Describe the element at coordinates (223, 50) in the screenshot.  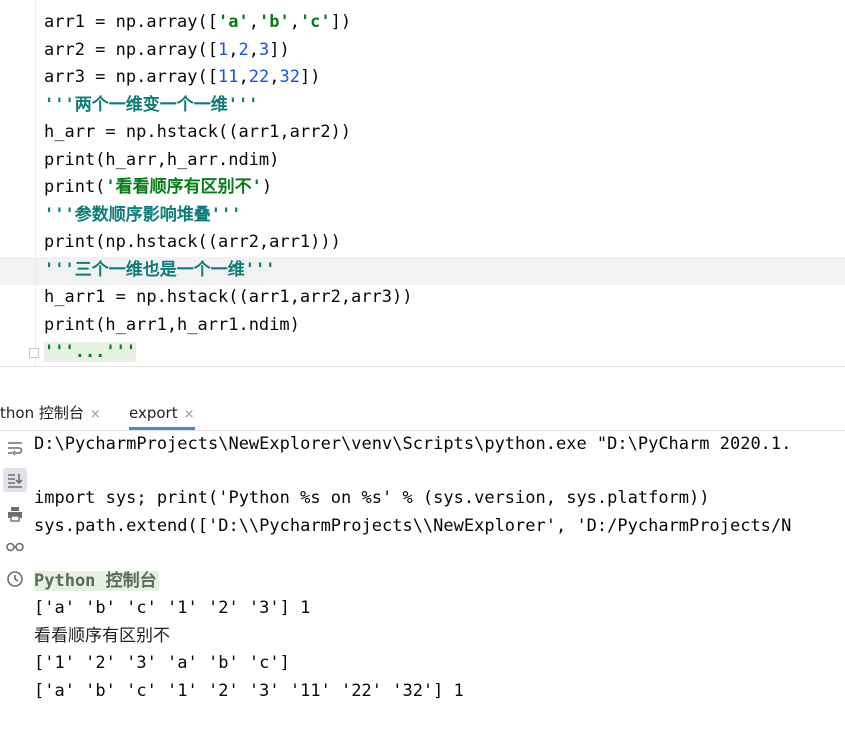
I see `code-token: 1` at that location.